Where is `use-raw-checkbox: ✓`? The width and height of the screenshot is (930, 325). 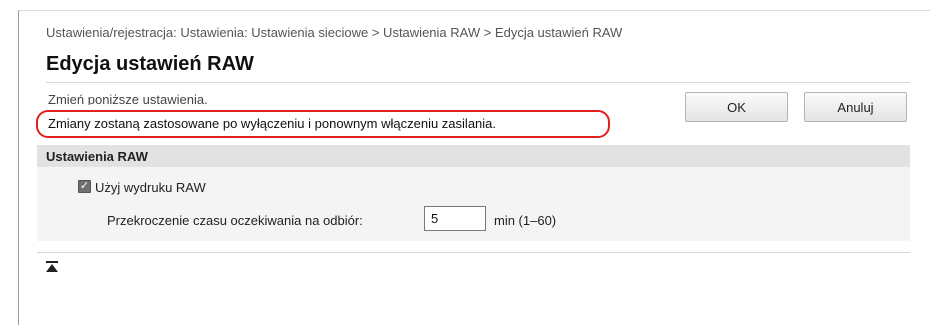
use-raw-checkbox: ✓ is located at coordinates (84, 186).